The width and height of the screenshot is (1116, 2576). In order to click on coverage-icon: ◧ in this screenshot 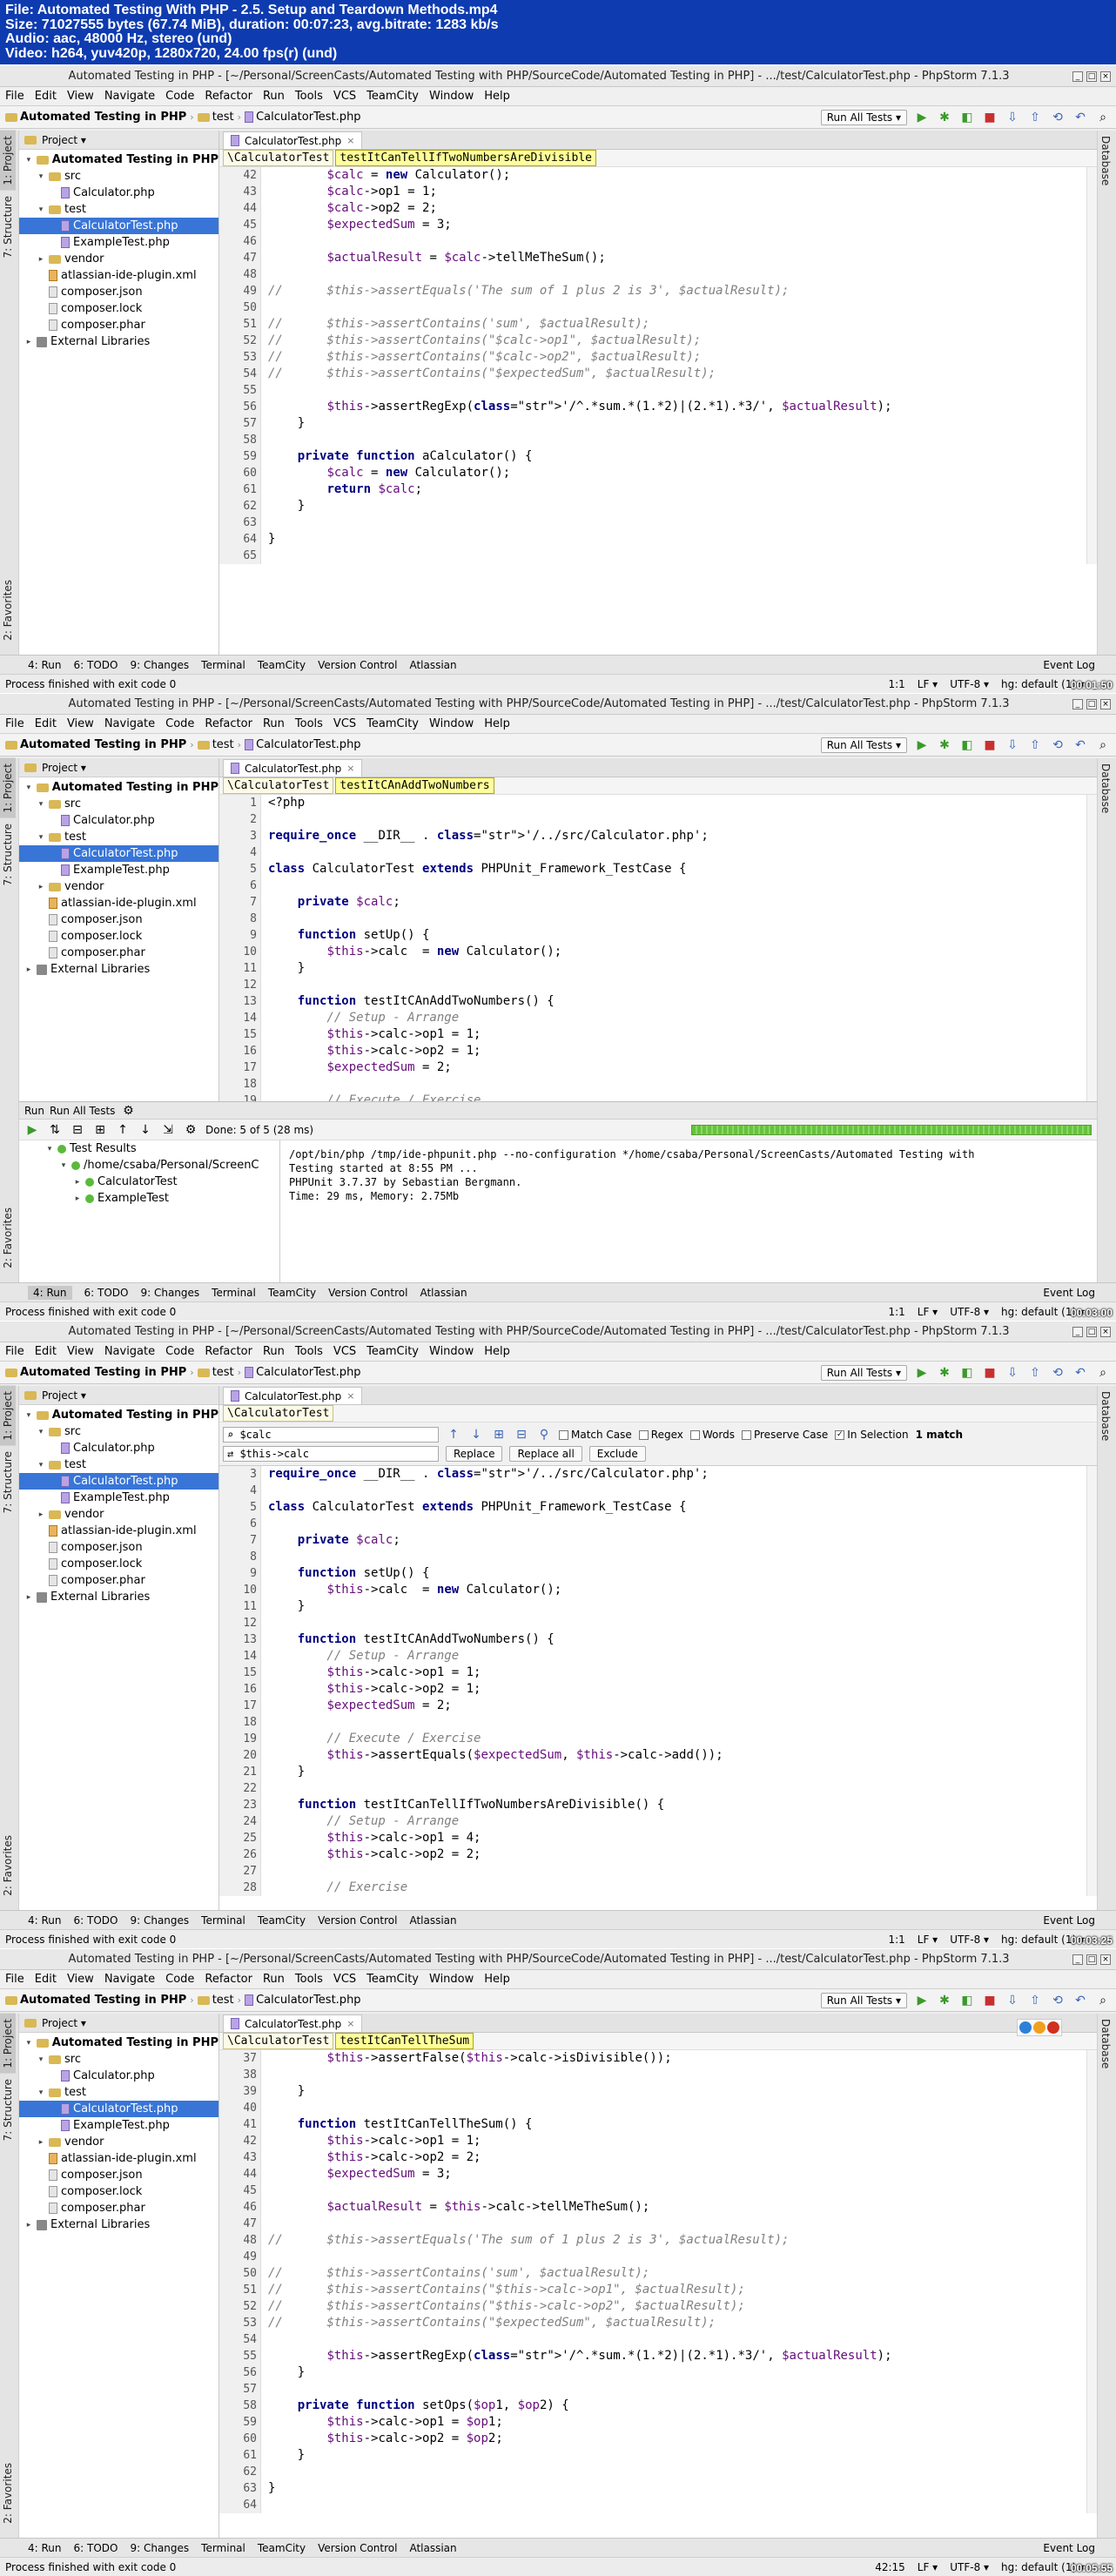, I will do `click(967, 745)`.